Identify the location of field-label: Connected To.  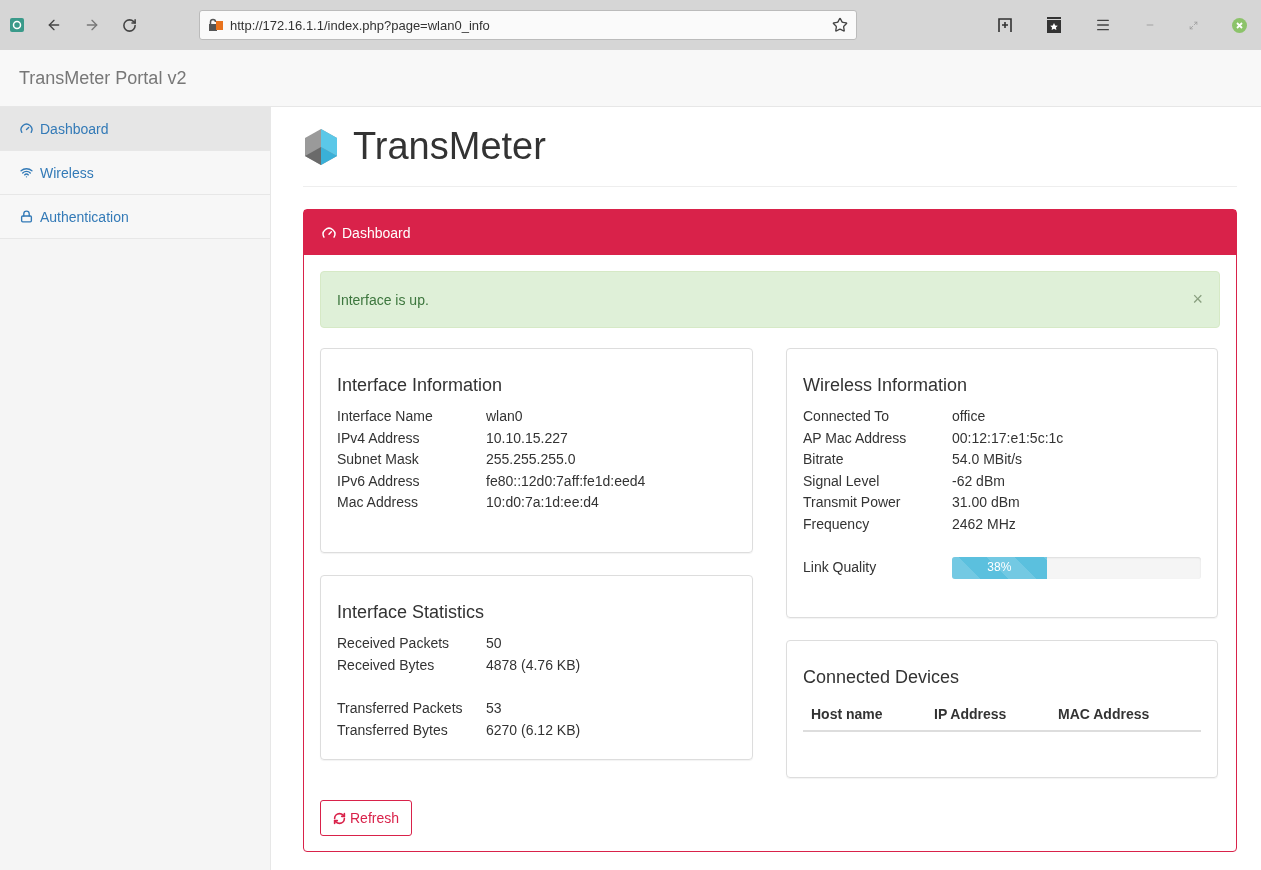
(847, 416).